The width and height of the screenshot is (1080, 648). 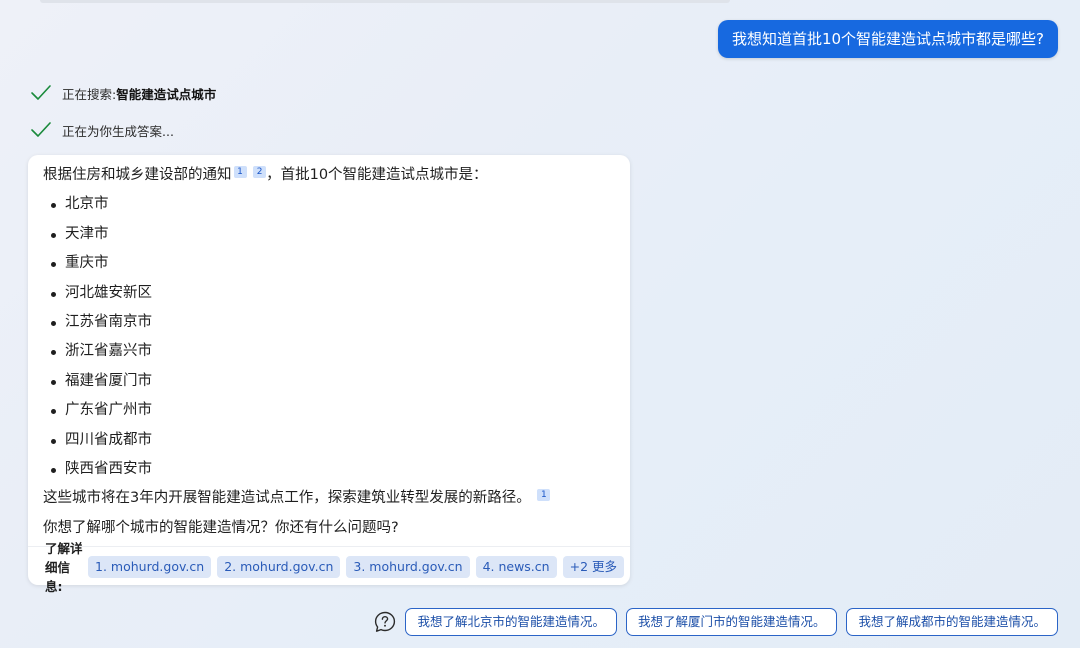 What do you see at coordinates (287, 498) in the screenshot?
I see `answer-summary-text: 这些城市将在3年内开展智能建造试点工作，探索建筑业转型发展的新路径。` at bounding box center [287, 498].